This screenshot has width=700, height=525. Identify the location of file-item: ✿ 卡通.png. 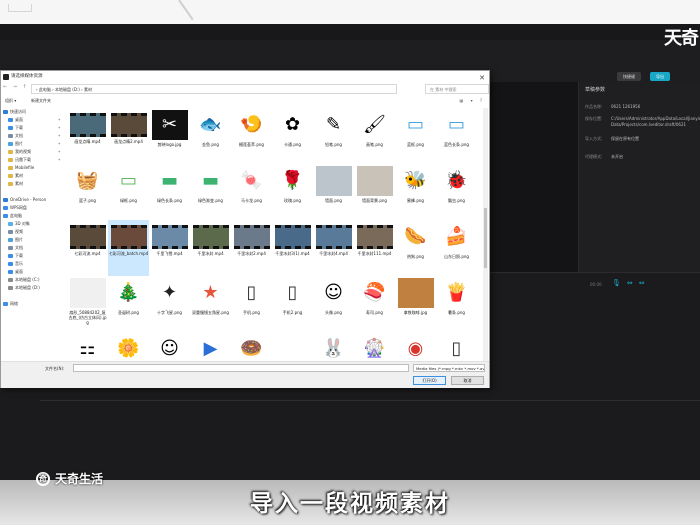
(292, 136).